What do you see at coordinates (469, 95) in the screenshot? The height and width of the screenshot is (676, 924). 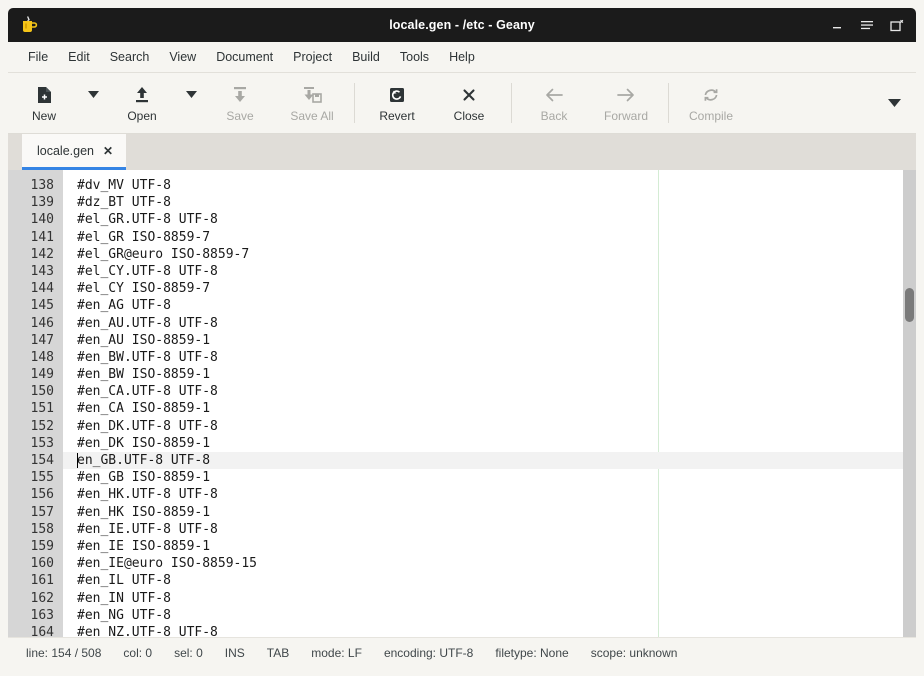 I see `close-x-icon` at bounding box center [469, 95].